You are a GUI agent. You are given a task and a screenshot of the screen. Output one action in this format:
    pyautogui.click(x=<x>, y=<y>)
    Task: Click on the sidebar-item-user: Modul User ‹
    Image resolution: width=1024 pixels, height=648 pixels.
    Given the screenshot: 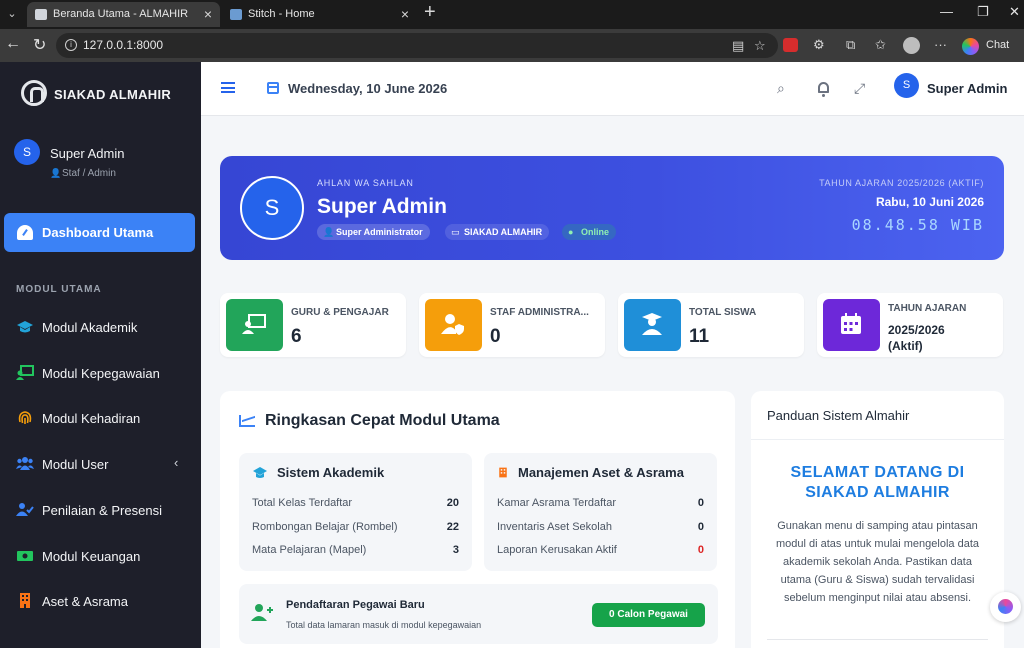 What is the action you would take?
    pyautogui.click(x=100, y=464)
    